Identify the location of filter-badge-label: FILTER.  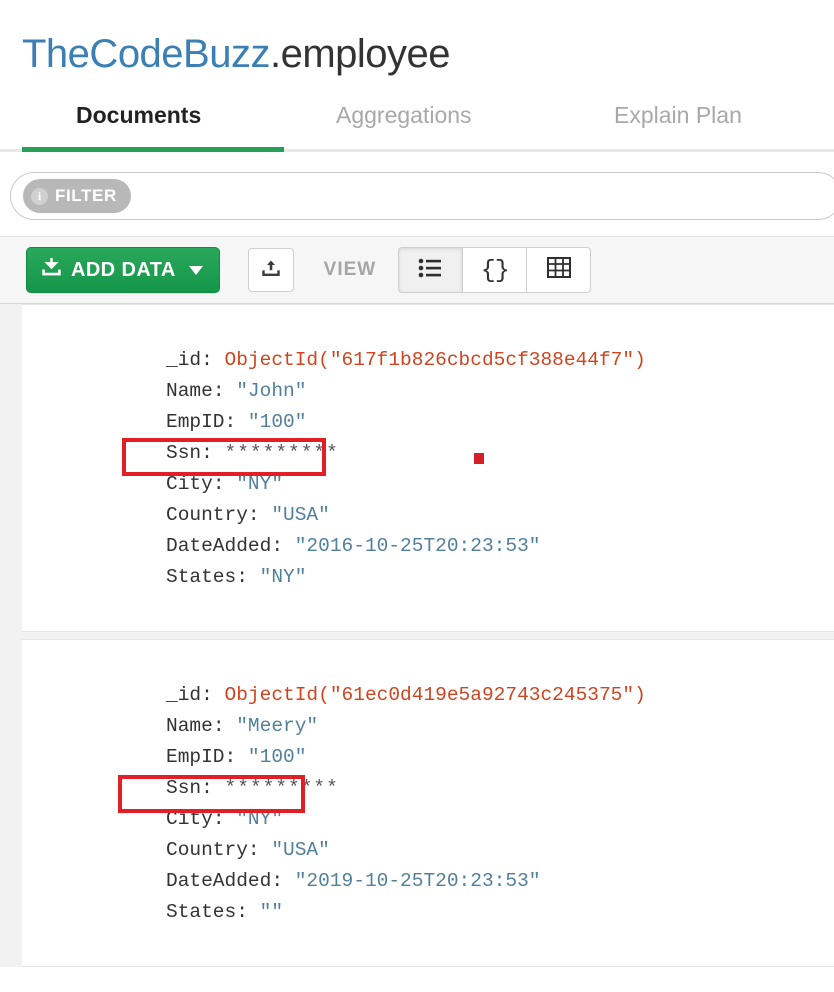
(86, 195).